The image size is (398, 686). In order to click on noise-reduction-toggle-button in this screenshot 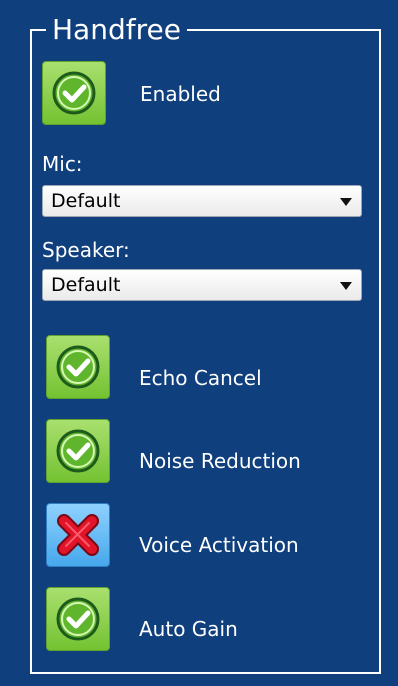, I will do `click(78, 451)`.